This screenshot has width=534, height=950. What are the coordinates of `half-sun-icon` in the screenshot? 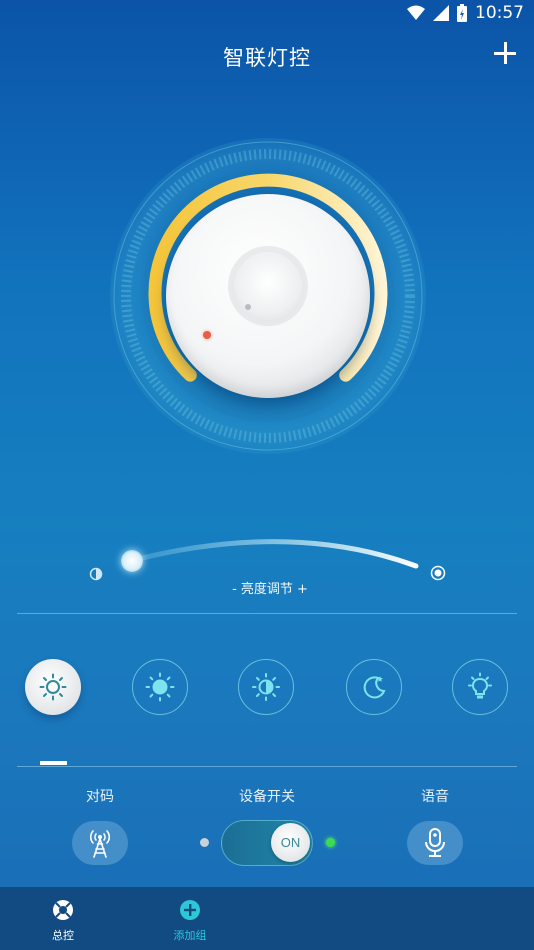 It's located at (266, 687).